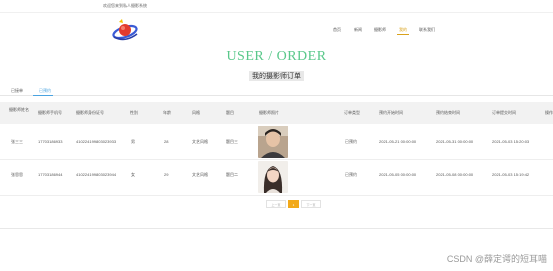 This screenshot has width=553, height=271. Describe the element at coordinates (96, 174) in the screenshot. I see `cell-id-card: 410224199803023944` at that location.